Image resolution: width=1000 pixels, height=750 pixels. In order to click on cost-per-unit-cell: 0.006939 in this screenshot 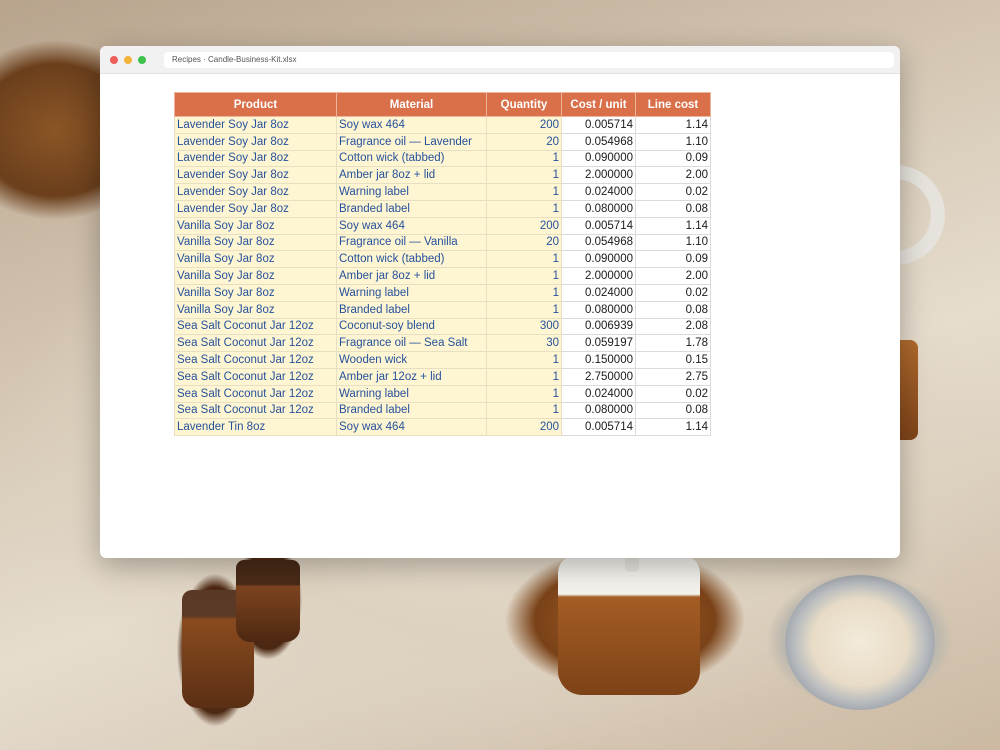, I will do `click(598, 326)`.